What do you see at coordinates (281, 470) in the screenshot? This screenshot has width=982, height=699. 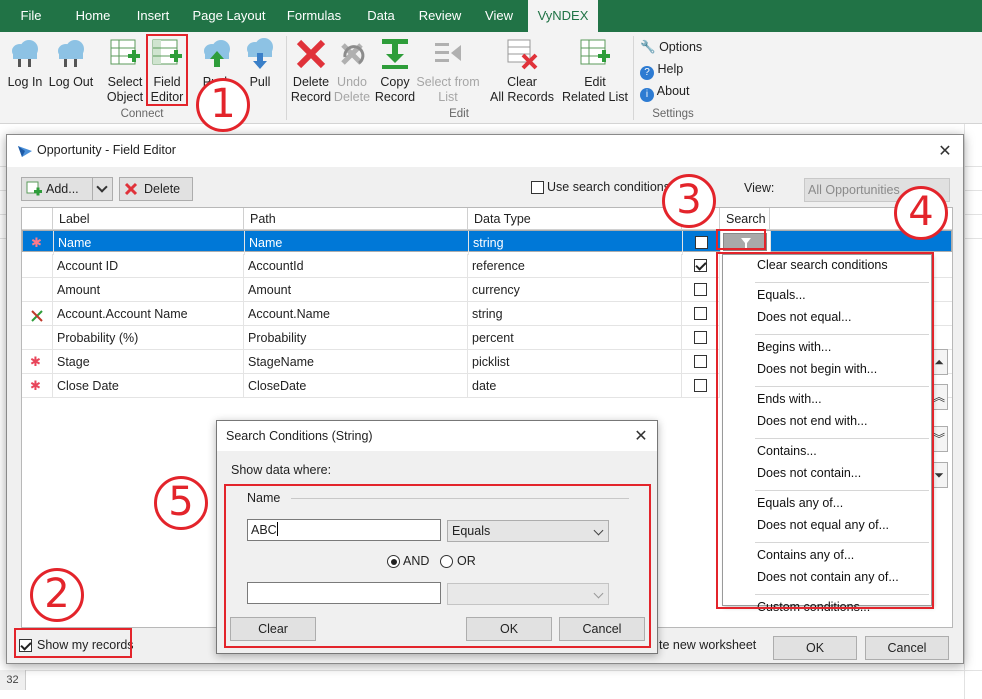 I see `show-data-where-label: Show data where:` at bounding box center [281, 470].